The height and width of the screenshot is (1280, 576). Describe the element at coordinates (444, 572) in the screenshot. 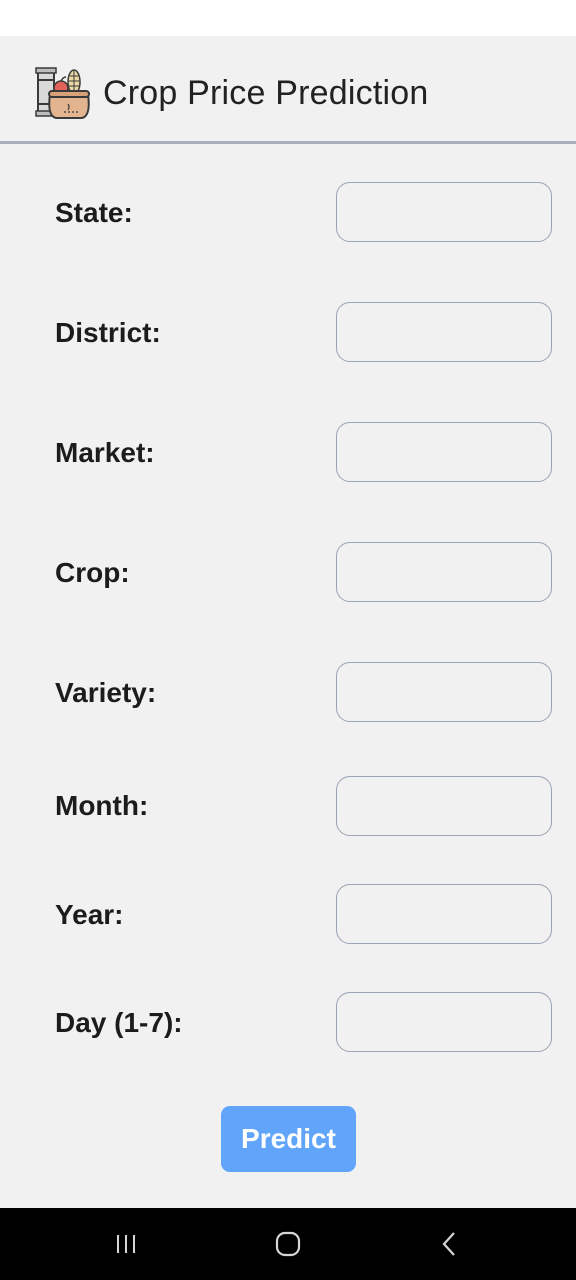

I see `crop-input` at that location.